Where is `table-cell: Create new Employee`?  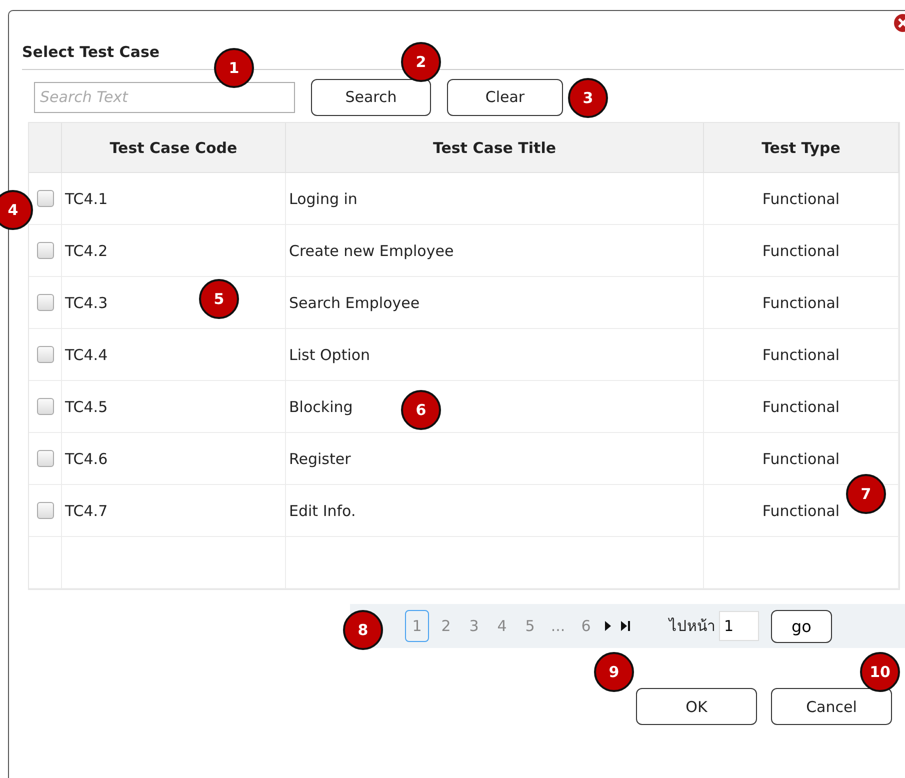 table-cell: Create new Employee is located at coordinates (371, 251).